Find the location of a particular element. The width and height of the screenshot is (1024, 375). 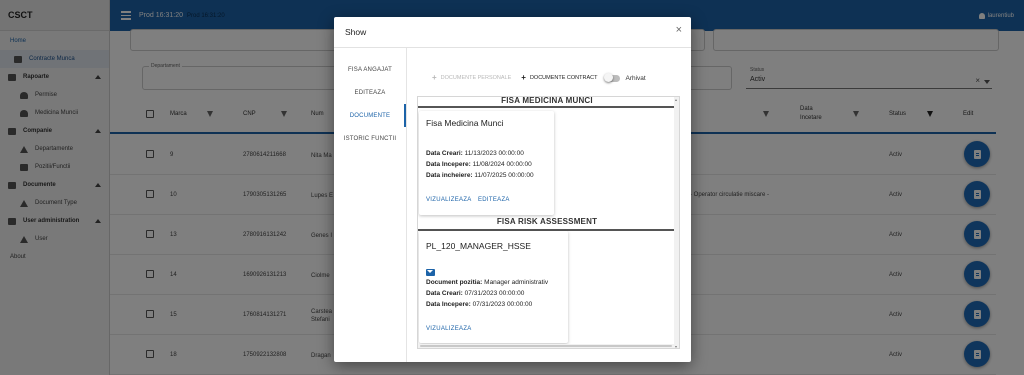

archived-label: Arhivat is located at coordinates (635, 78).